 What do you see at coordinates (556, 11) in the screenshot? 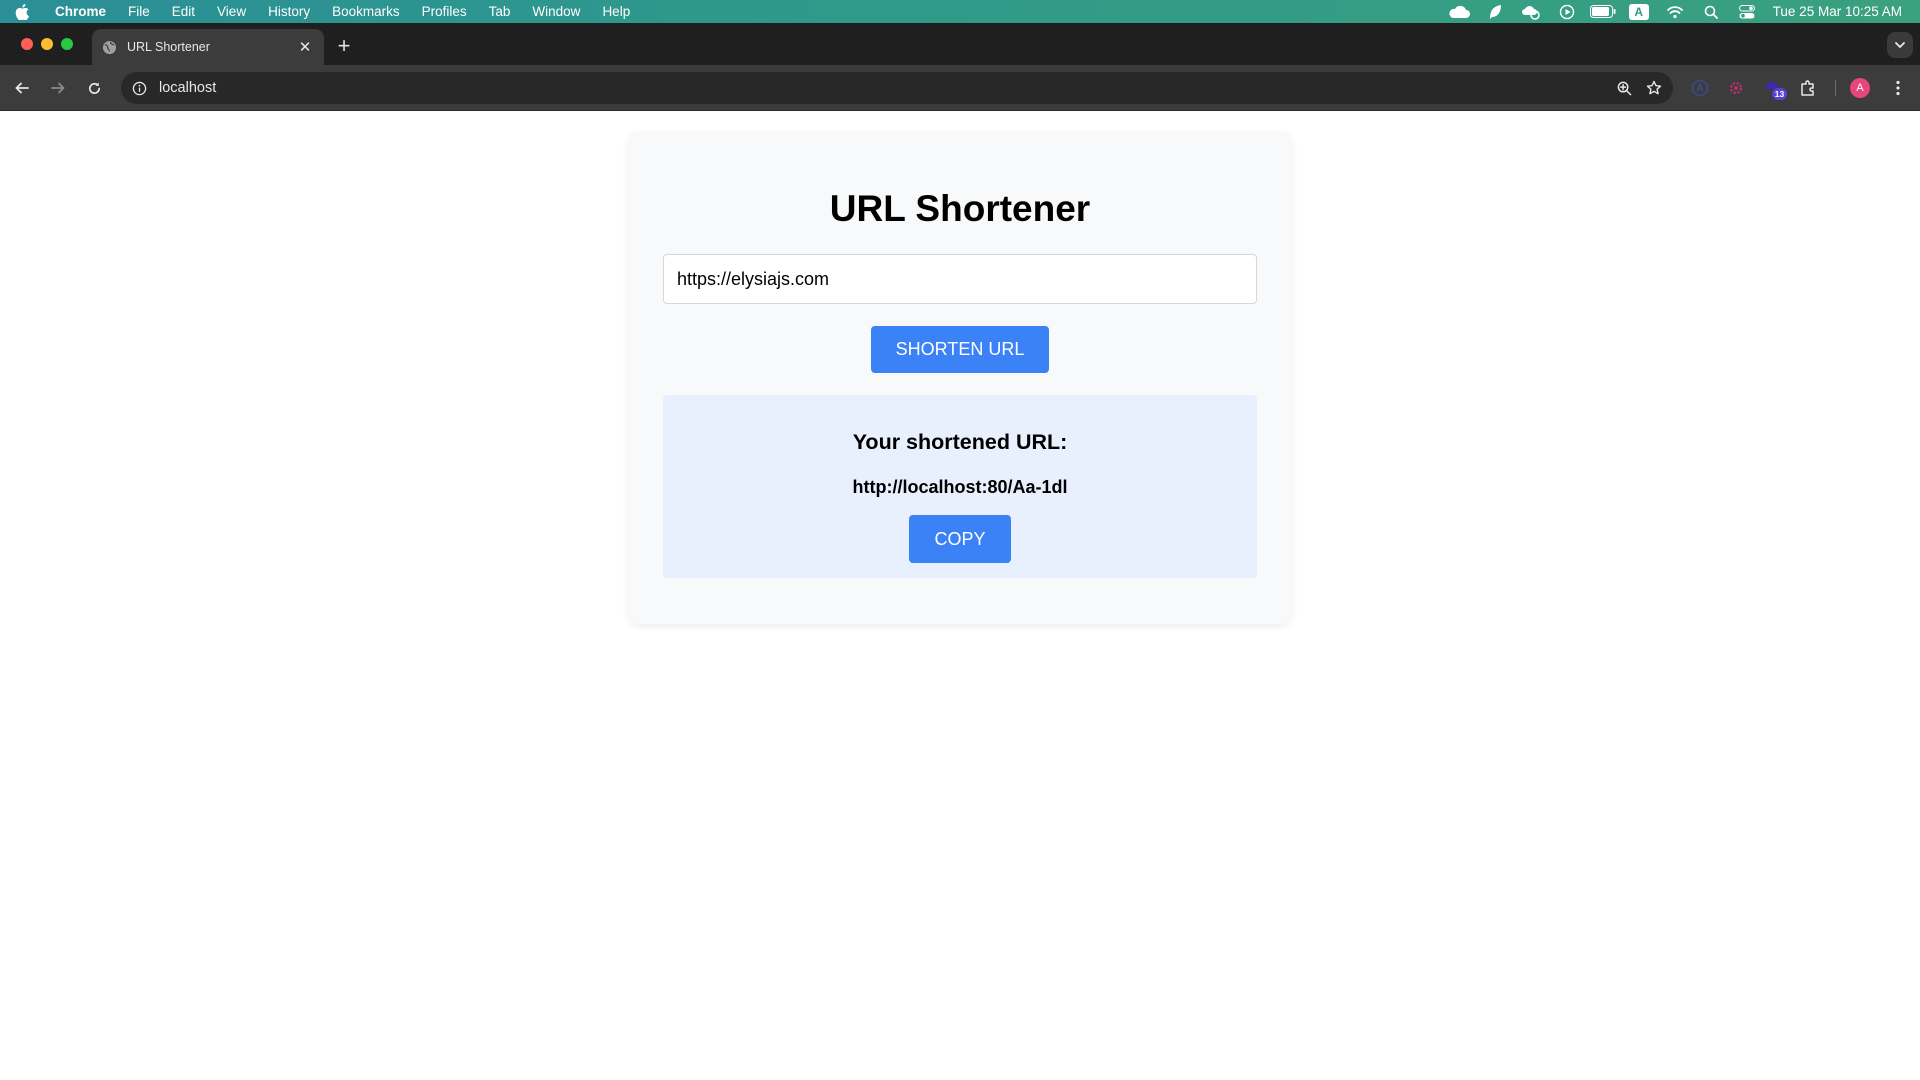
I see `menu-window: Window` at bounding box center [556, 11].